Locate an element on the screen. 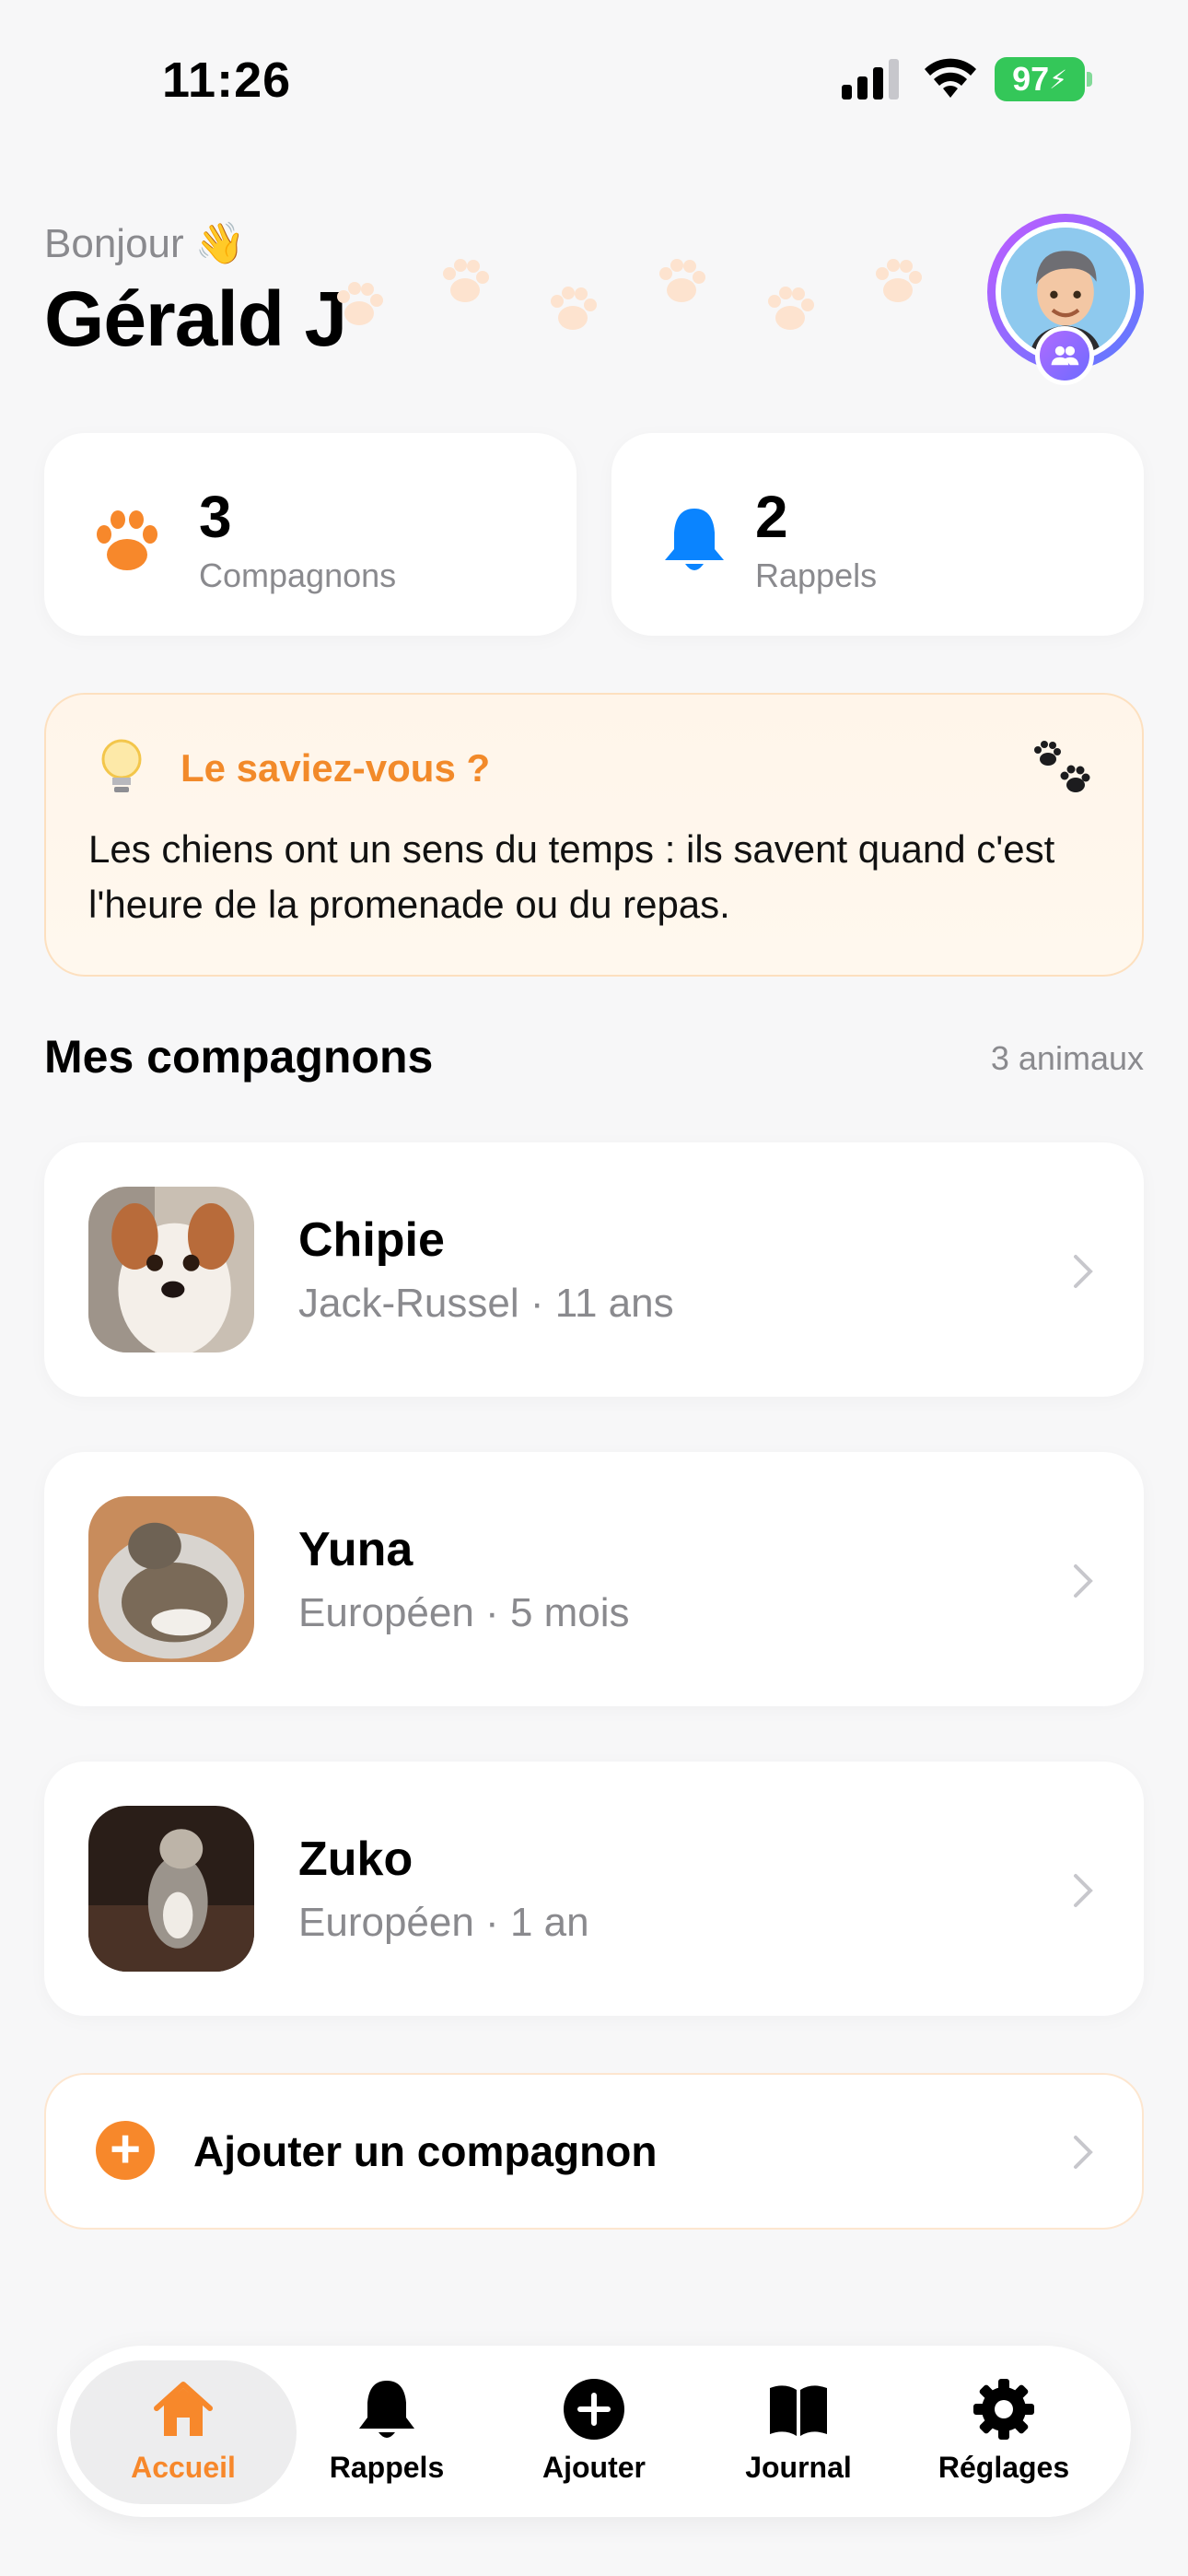 This screenshot has height=2576, width=1188. pet-photo-chipie is located at coordinates (171, 1269).